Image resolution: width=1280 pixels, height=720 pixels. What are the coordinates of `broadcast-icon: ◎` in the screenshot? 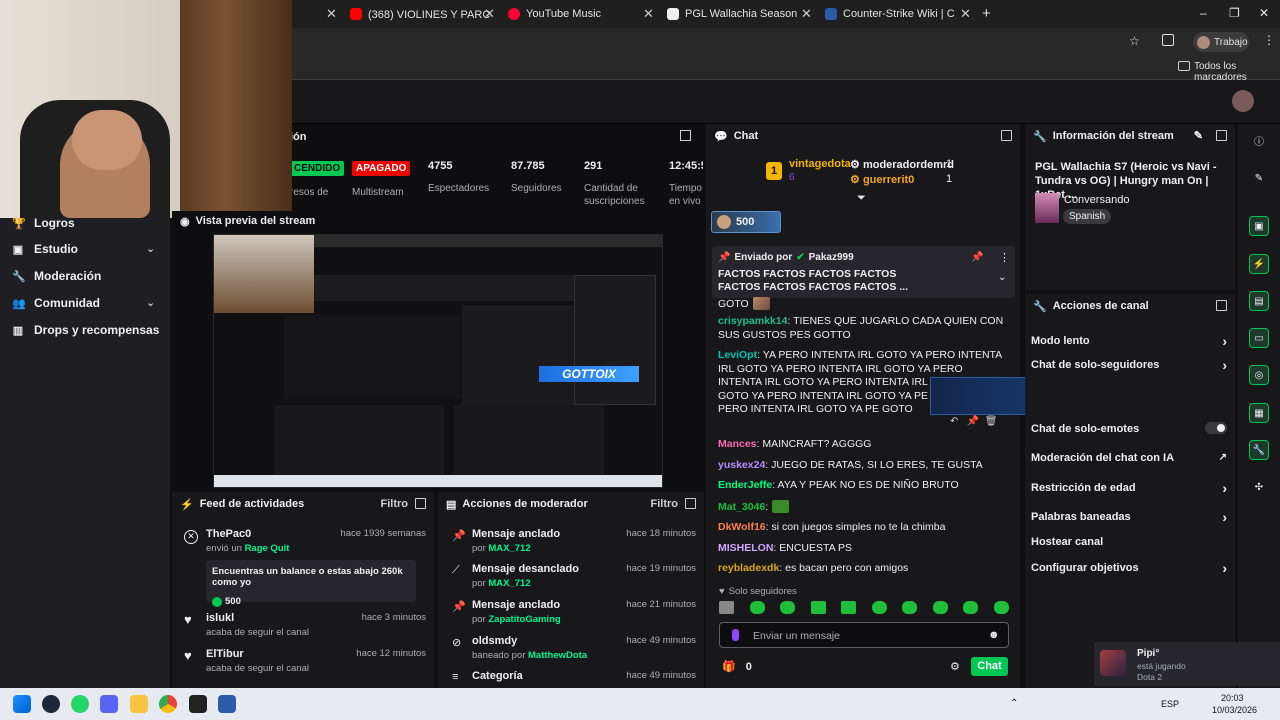 It's located at (1259, 375).